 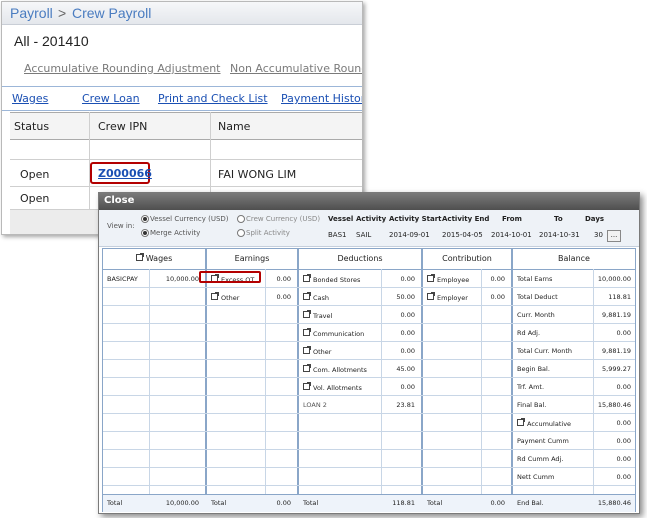 I want to click on balance-label: Total Earns, so click(x=535, y=279).